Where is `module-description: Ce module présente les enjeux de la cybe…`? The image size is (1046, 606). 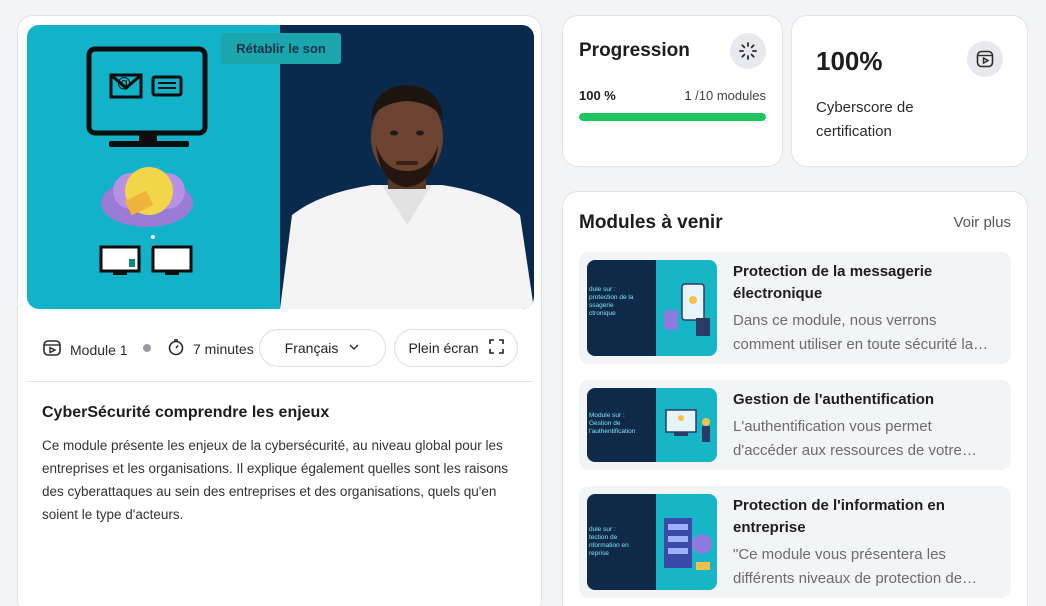
module-description: Ce module présente les enjeux de la cybe… is located at coordinates (275, 480).